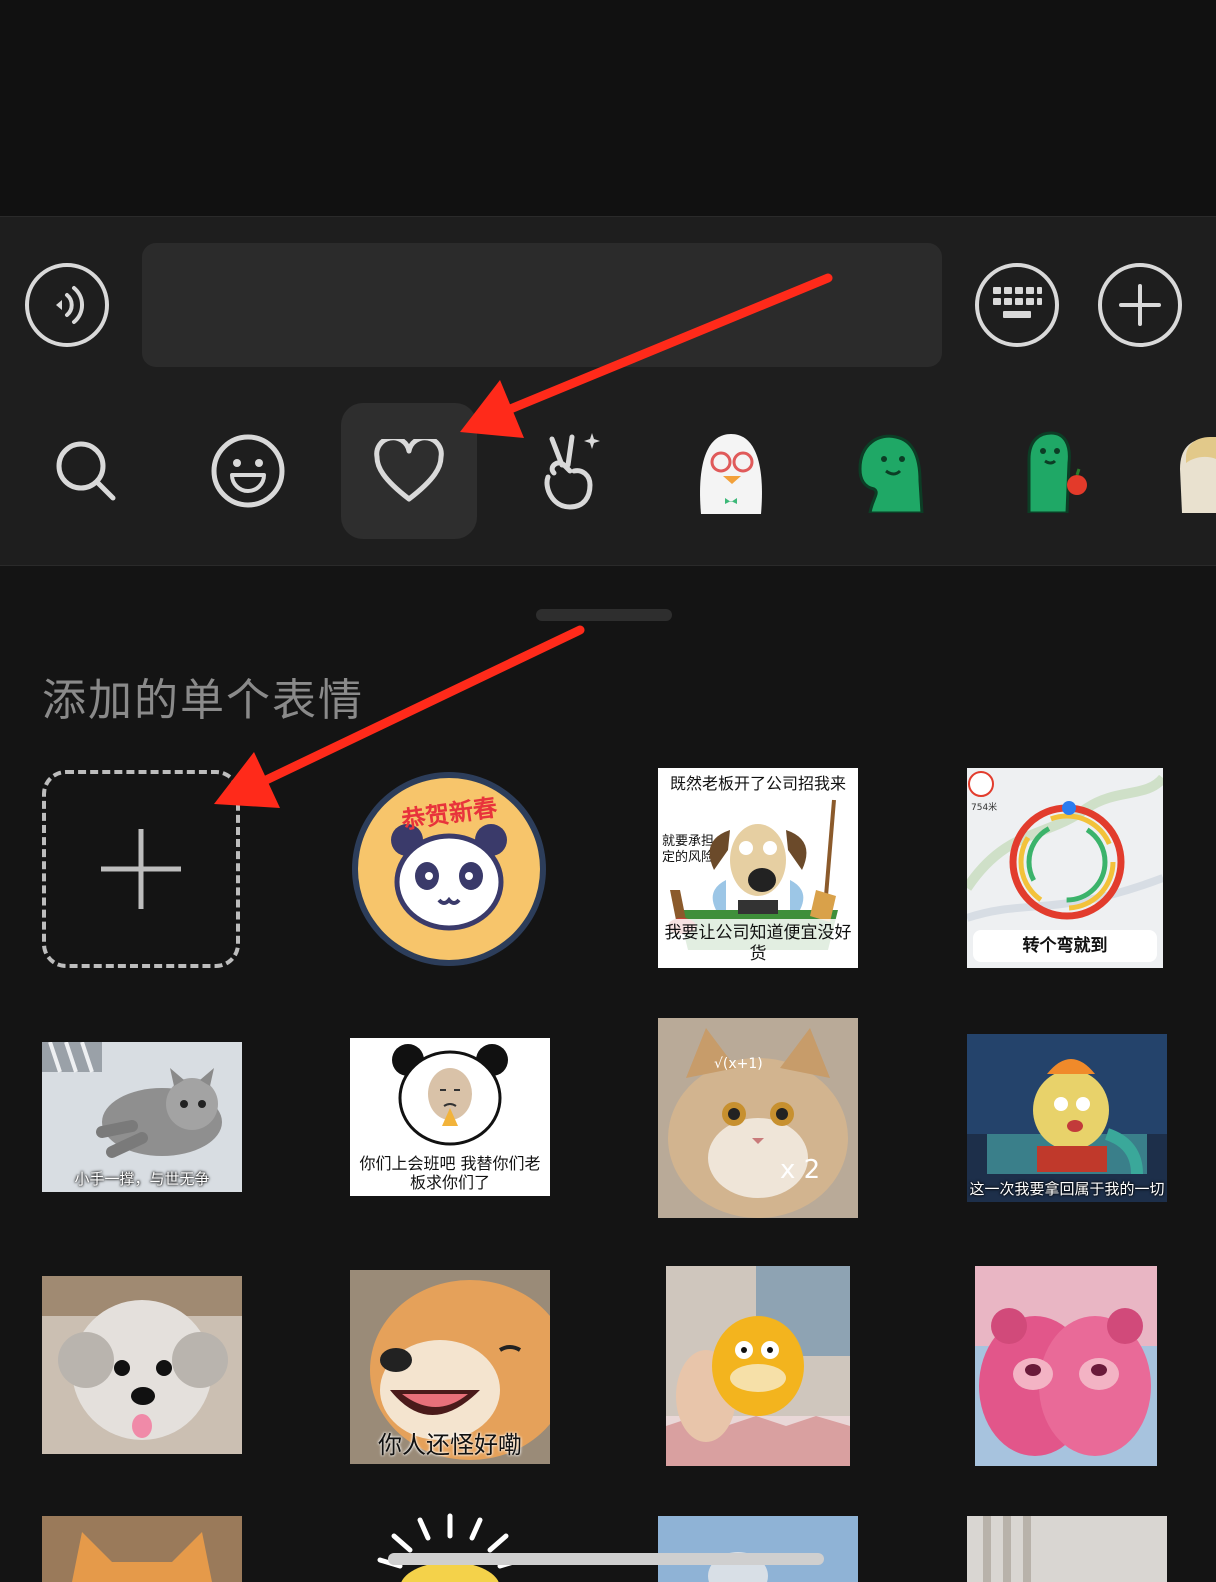 Image resolution: width=1216 pixels, height=1582 pixels. I want to click on tab-search, so click(86, 471).